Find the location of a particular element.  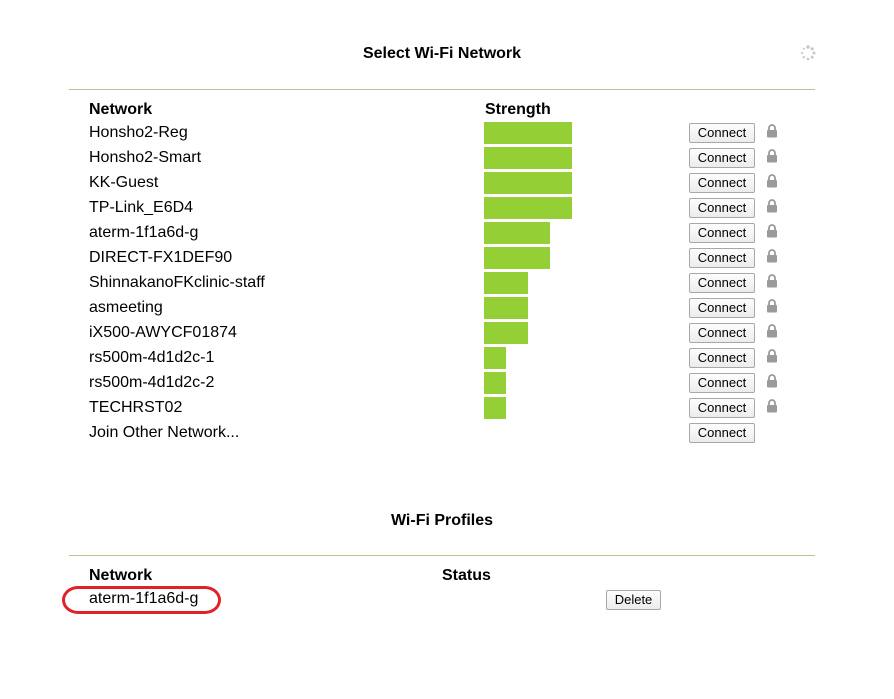

network-row: Honsho2-Smart Connect is located at coordinates (447, 158).